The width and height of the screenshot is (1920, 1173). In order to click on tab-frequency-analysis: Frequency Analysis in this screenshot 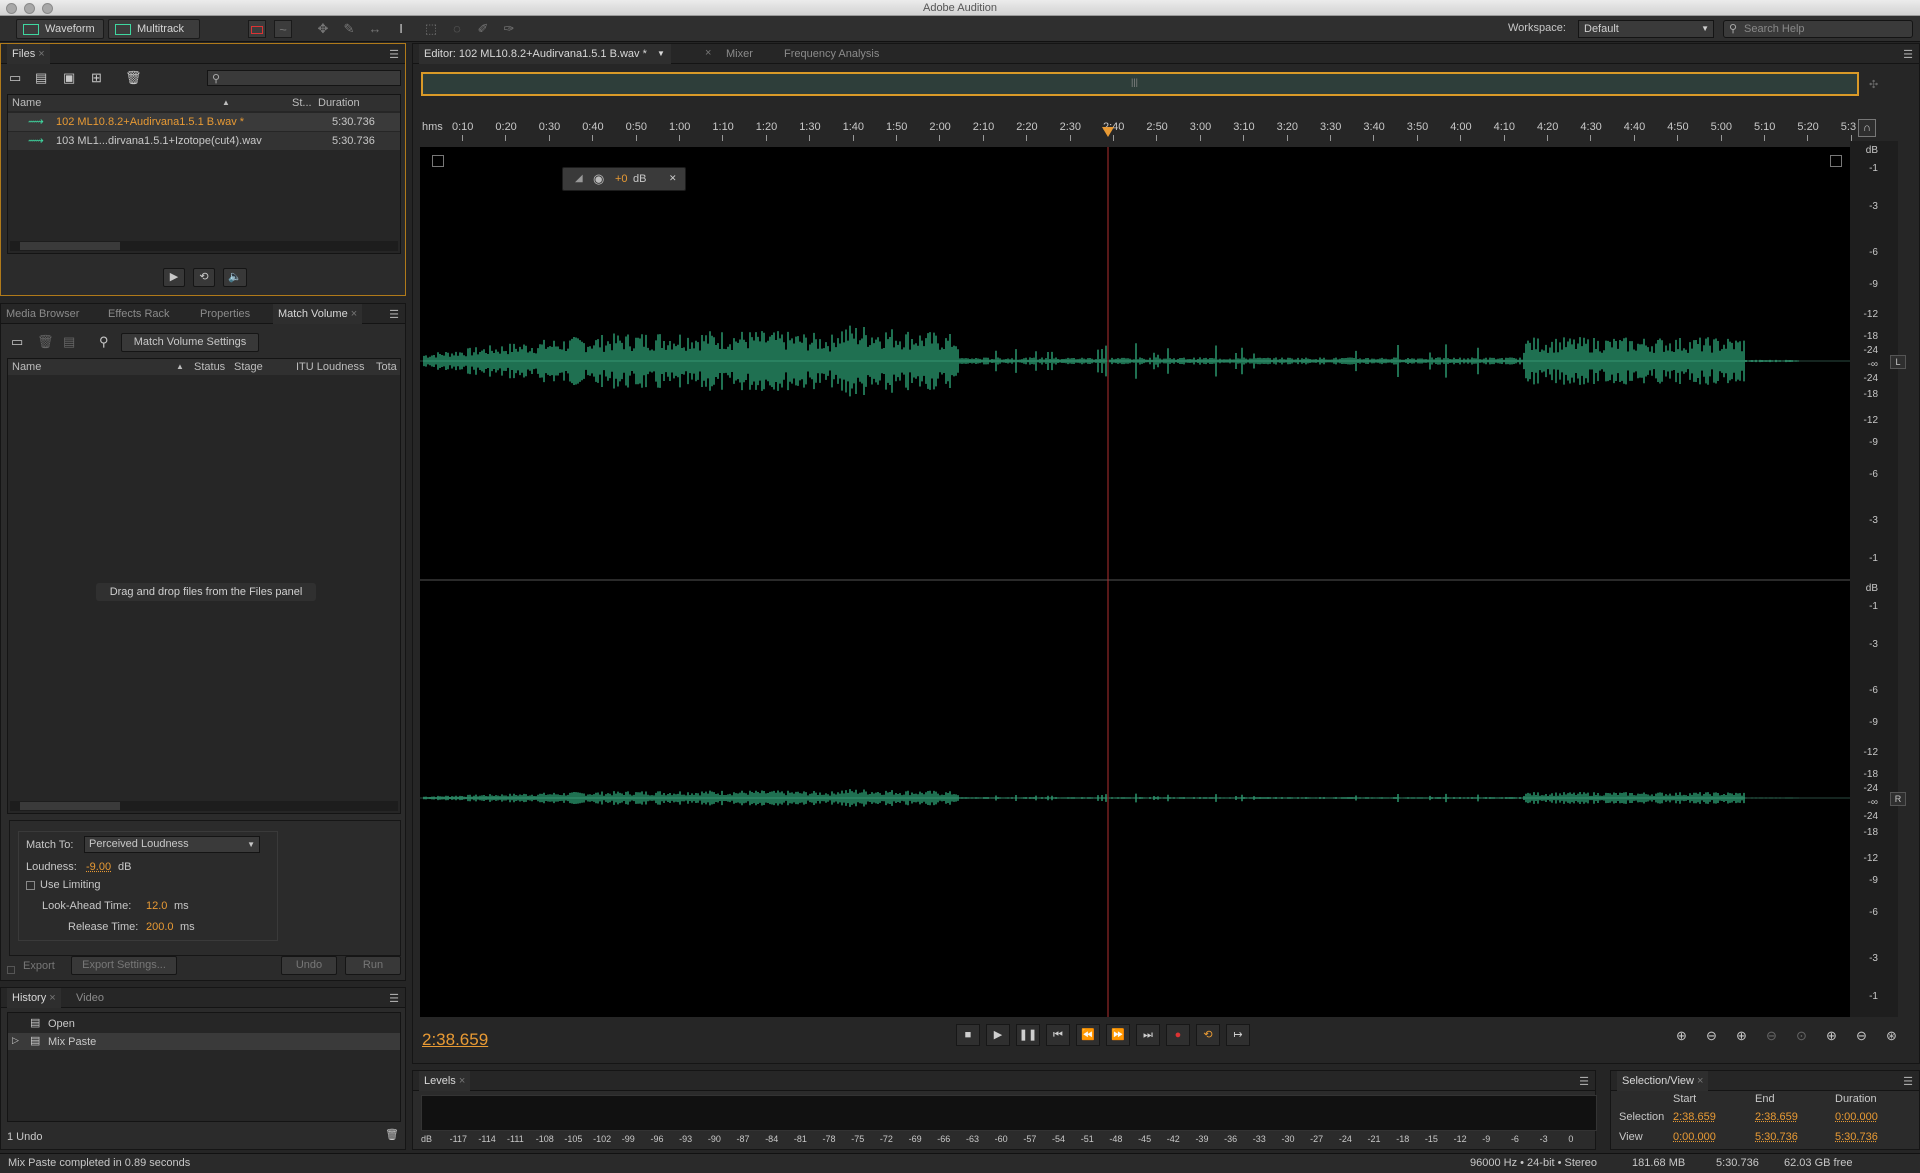, I will do `click(831, 54)`.